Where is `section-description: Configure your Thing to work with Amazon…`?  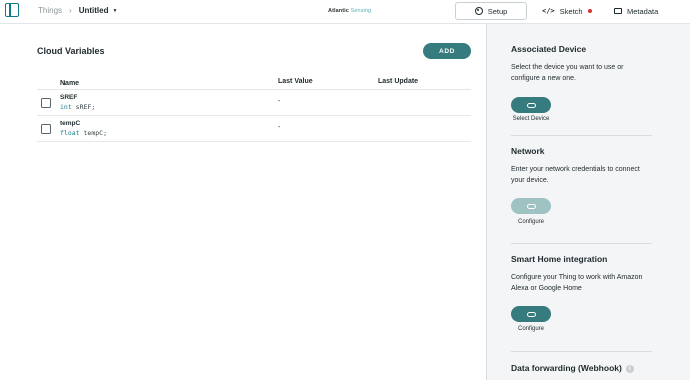 section-description: Configure your Thing to work with Amazon… is located at coordinates (577, 283).